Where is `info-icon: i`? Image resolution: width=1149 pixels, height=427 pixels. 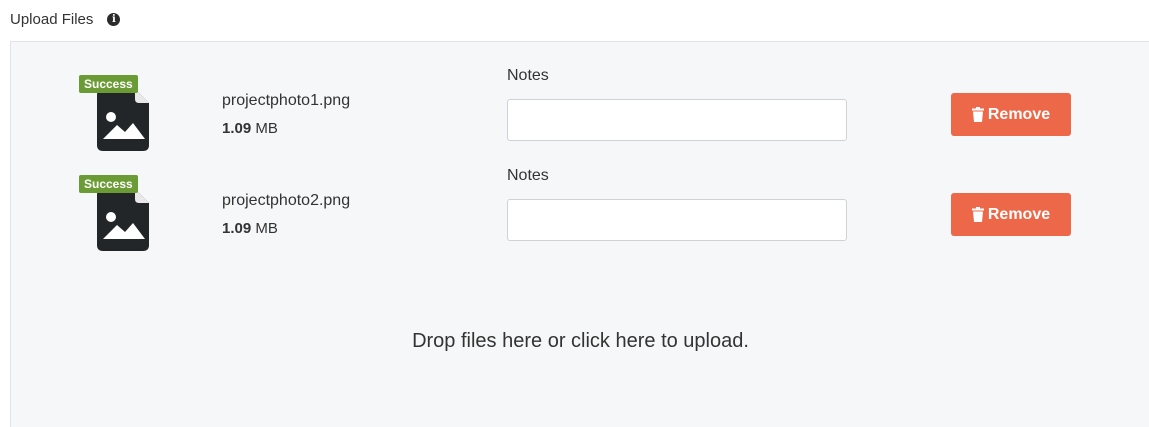 info-icon: i is located at coordinates (114, 19).